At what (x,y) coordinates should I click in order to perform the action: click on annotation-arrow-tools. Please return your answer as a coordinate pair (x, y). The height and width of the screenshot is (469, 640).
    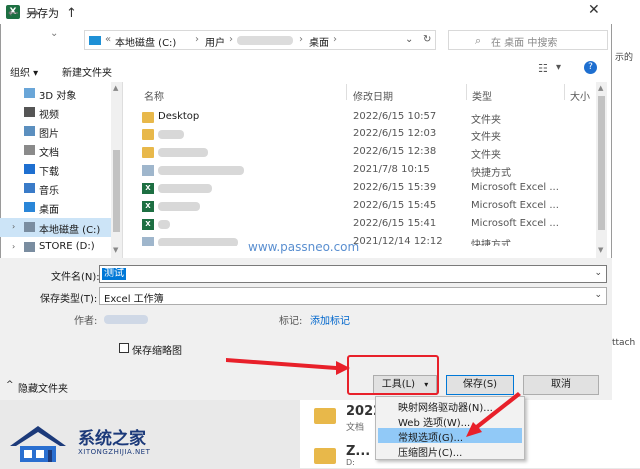
    Looking at the image, I should click on (288, 366).